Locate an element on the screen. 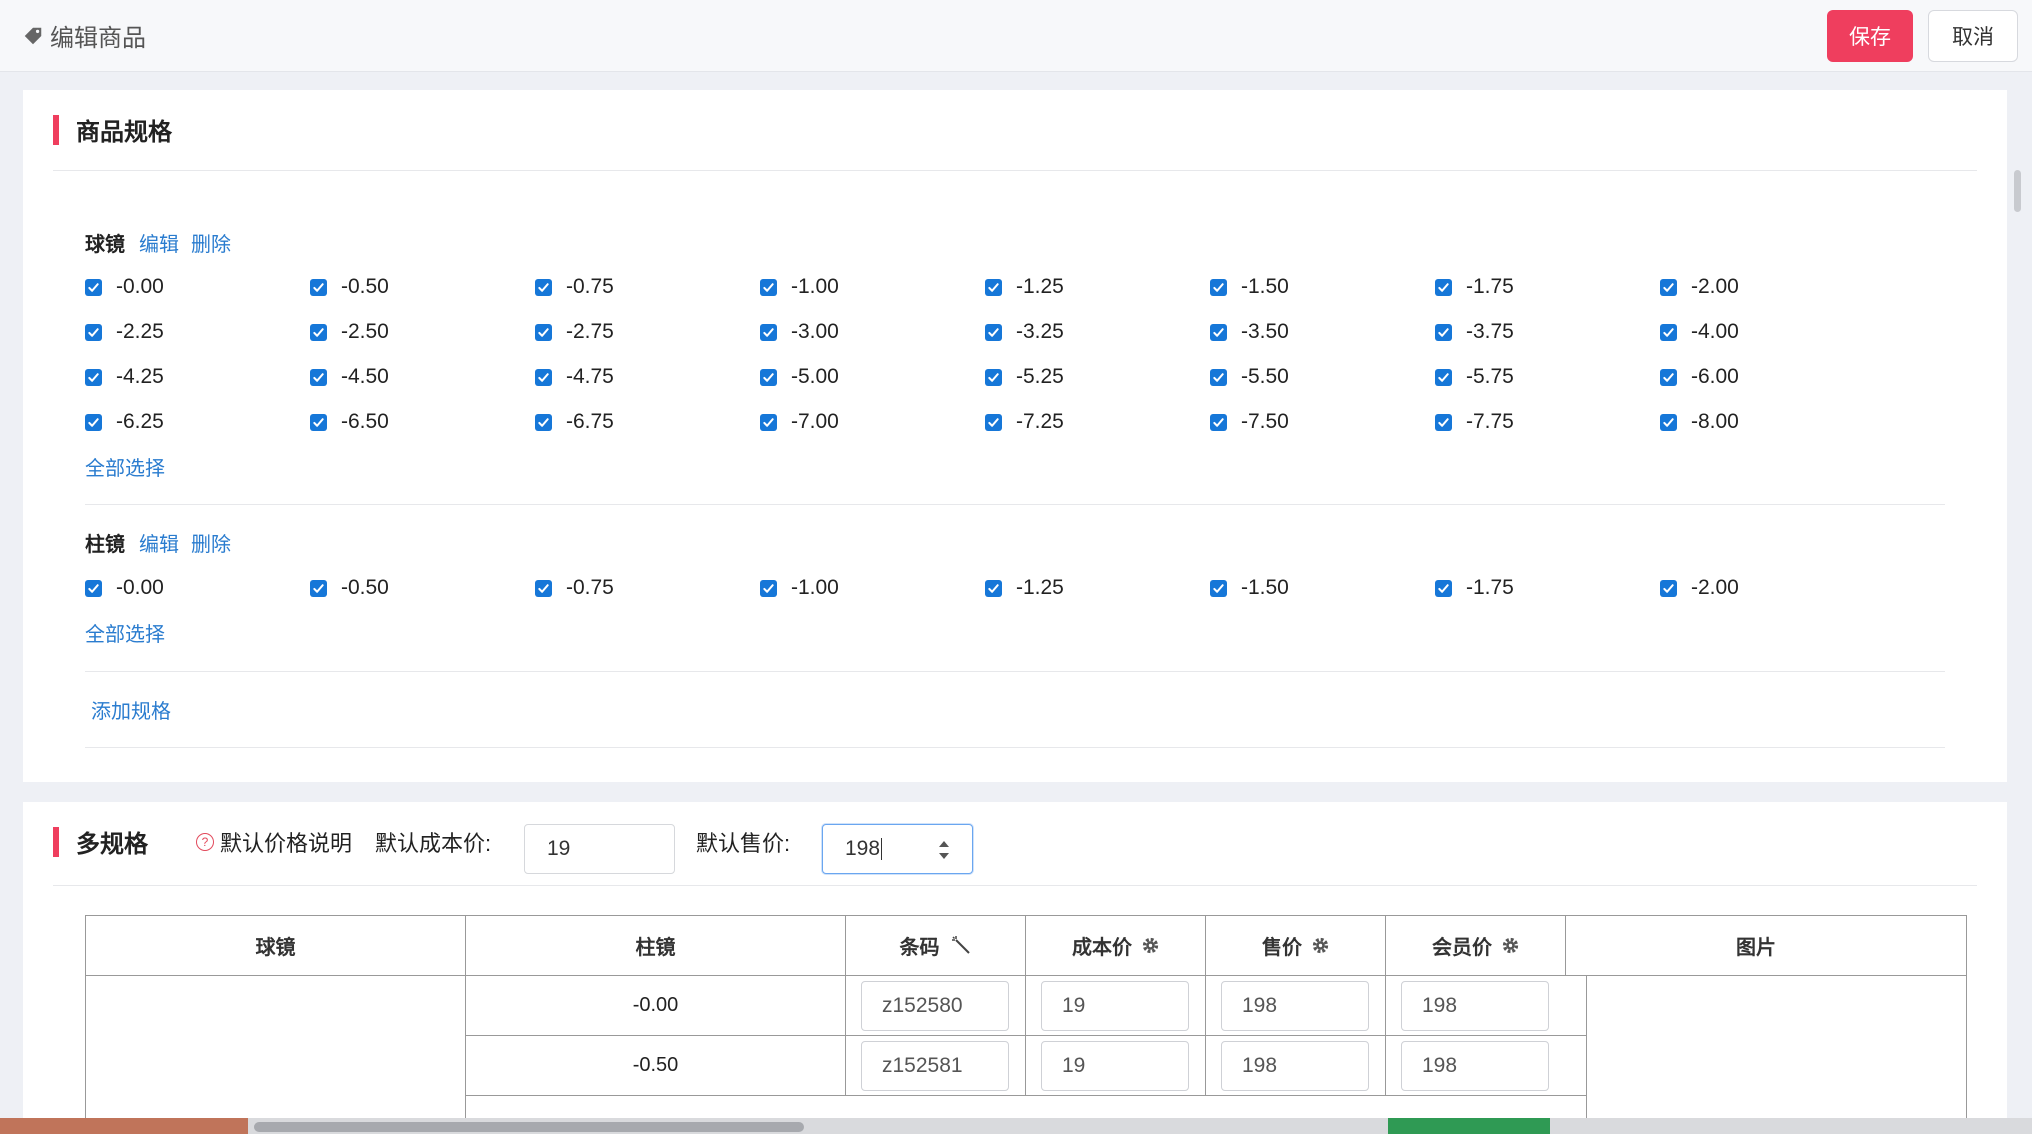 The width and height of the screenshot is (2032, 1134). default-price-help: ? 默认价格说明 is located at coordinates (274, 842).